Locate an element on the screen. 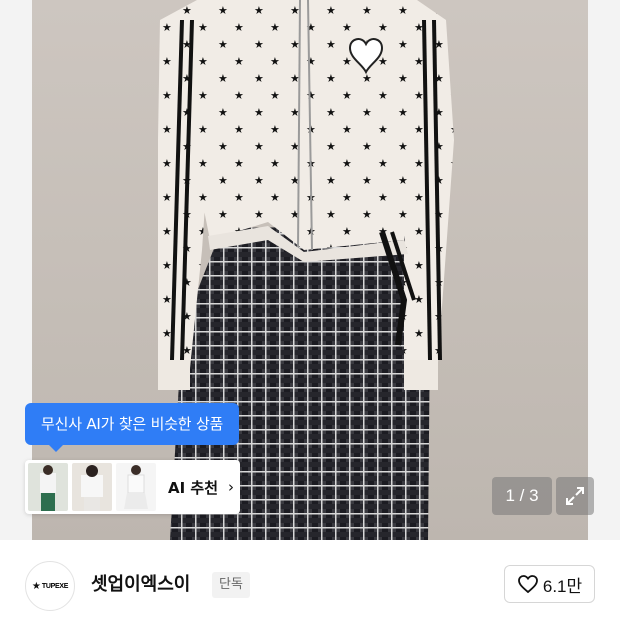  ai-thumbnail-1-image is located at coordinates (48, 487).